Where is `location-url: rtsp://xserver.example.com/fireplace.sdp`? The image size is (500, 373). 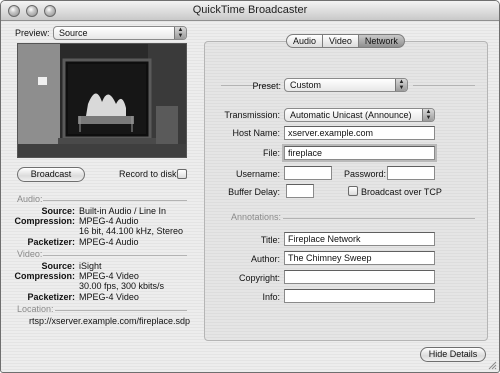
location-url: rtsp://xserver.example.com/fireplace.sdp is located at coordinates (110, 321).